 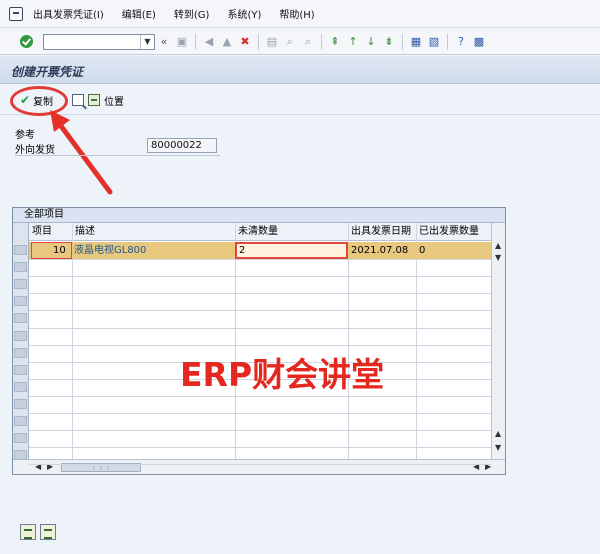 What do you see at coordinates (291, 250) in the screenshot?
I see `open-quantity-input` at bounding box center [291, 250].